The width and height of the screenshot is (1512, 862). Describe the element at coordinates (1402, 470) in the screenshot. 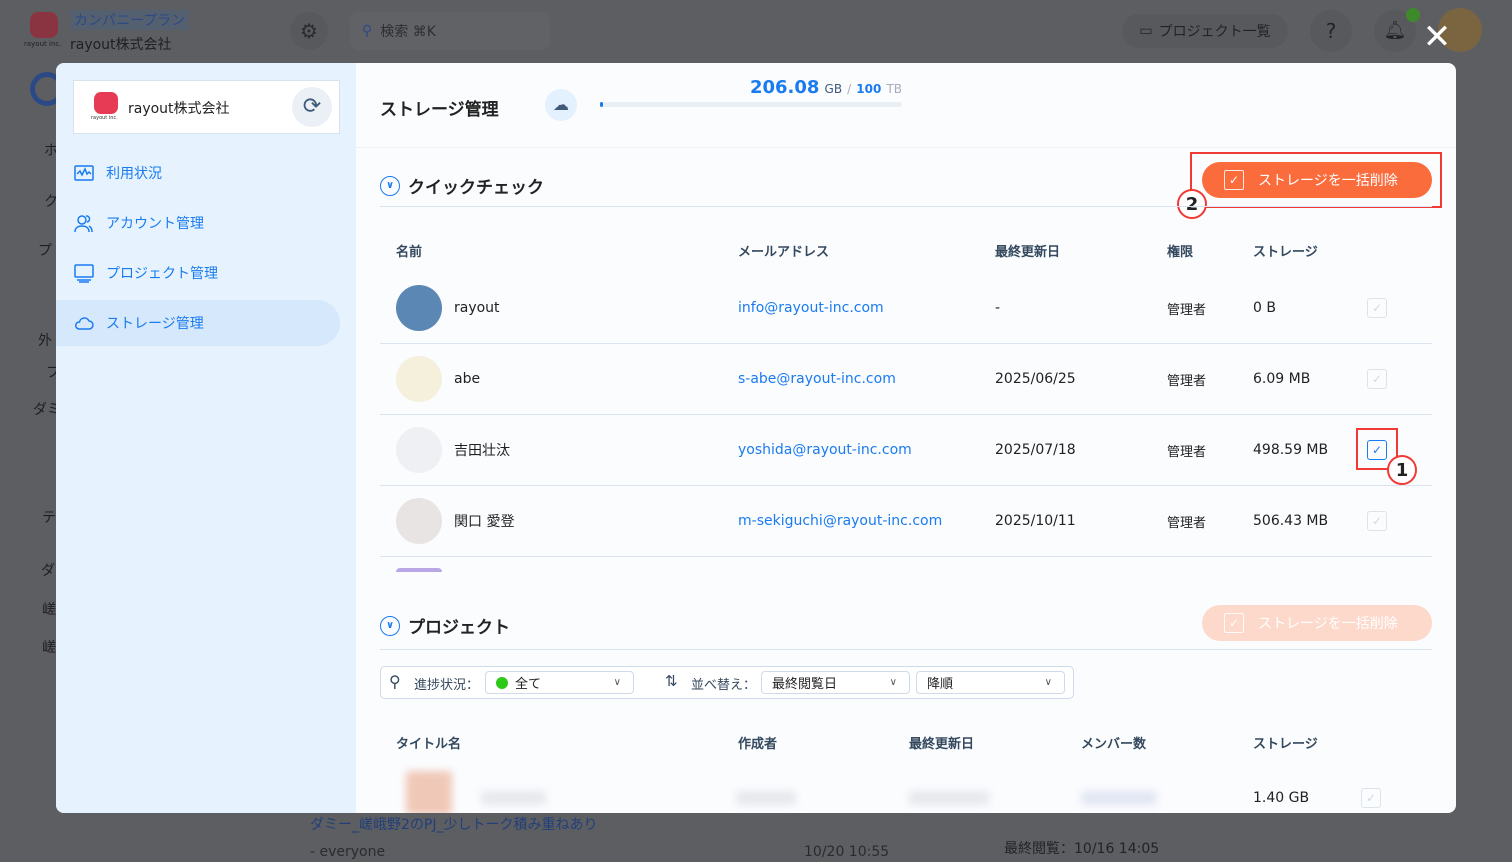

I see `annotation-number-1: 1` at that location.